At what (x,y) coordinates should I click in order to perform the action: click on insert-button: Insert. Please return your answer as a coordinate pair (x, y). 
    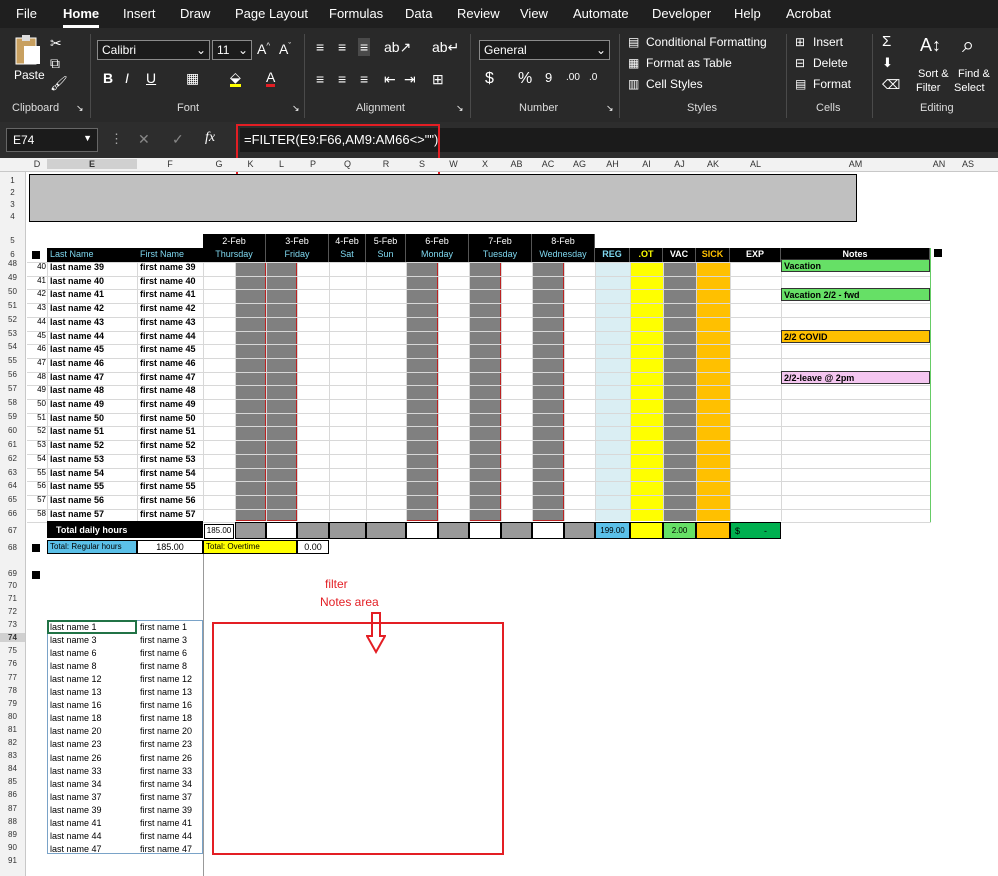
    Looking at the image, I should click on (828, 42).